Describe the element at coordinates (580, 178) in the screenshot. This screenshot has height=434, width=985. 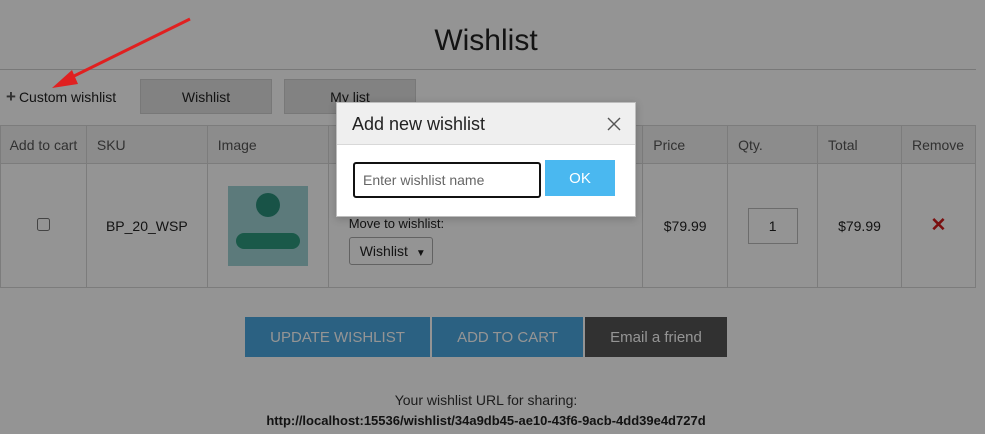
I see `ok-button: OK` at that location.